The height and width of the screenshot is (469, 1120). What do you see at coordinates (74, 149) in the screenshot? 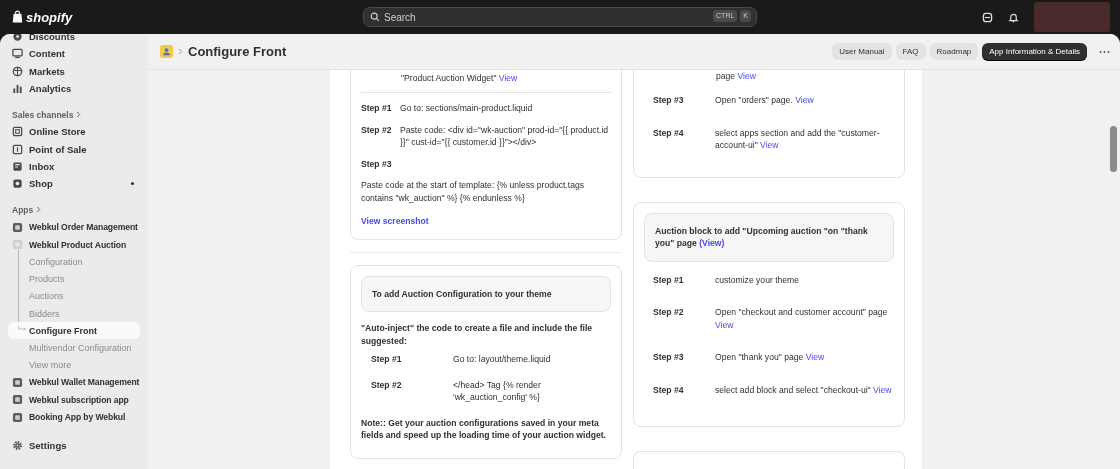
I see `nav-item: Point of Sale` at bounding box center [74, 149].